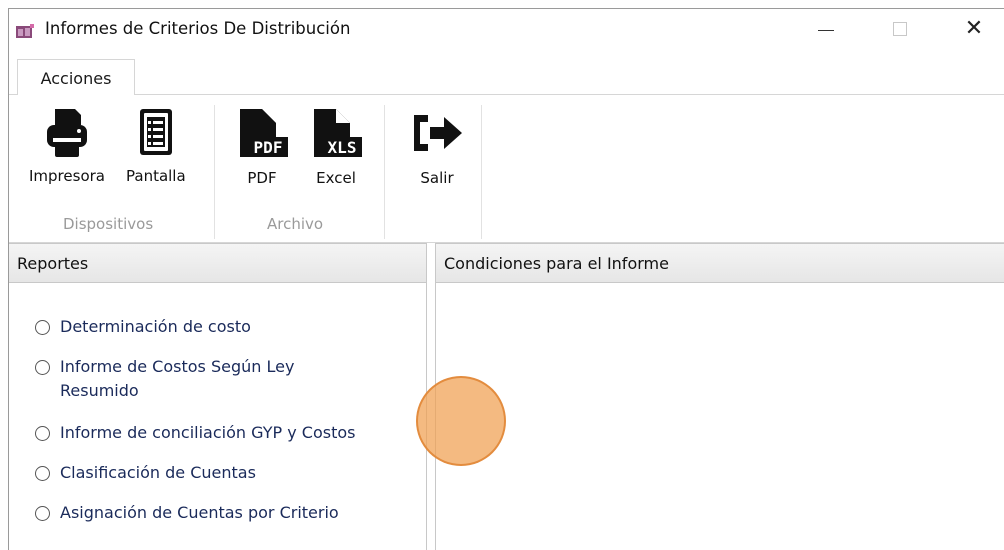  Describe the element at coordinates (177, 378) in the screenshot. I see `radio-label: Informe de Costos Según Ley Resumido` at that location.